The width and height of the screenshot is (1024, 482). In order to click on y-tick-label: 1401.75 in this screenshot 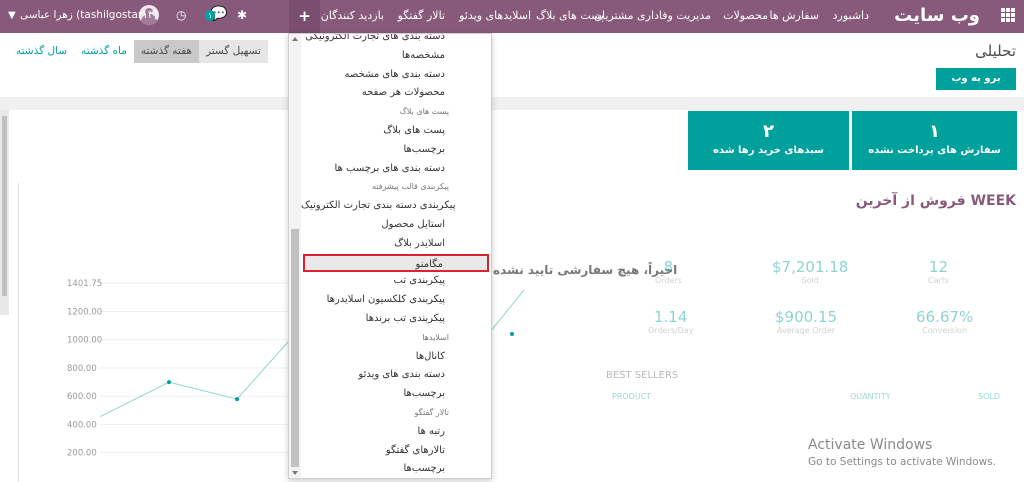, I will do `click(84, 284)`.